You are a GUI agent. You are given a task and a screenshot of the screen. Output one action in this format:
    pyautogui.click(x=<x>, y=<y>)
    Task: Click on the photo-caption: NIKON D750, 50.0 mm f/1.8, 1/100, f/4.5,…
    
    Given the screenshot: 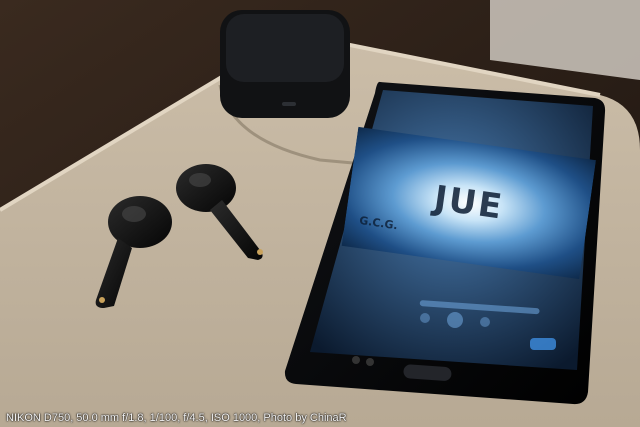 What is the action you would take?
    pyautogui.click(x=176, y=418)
    